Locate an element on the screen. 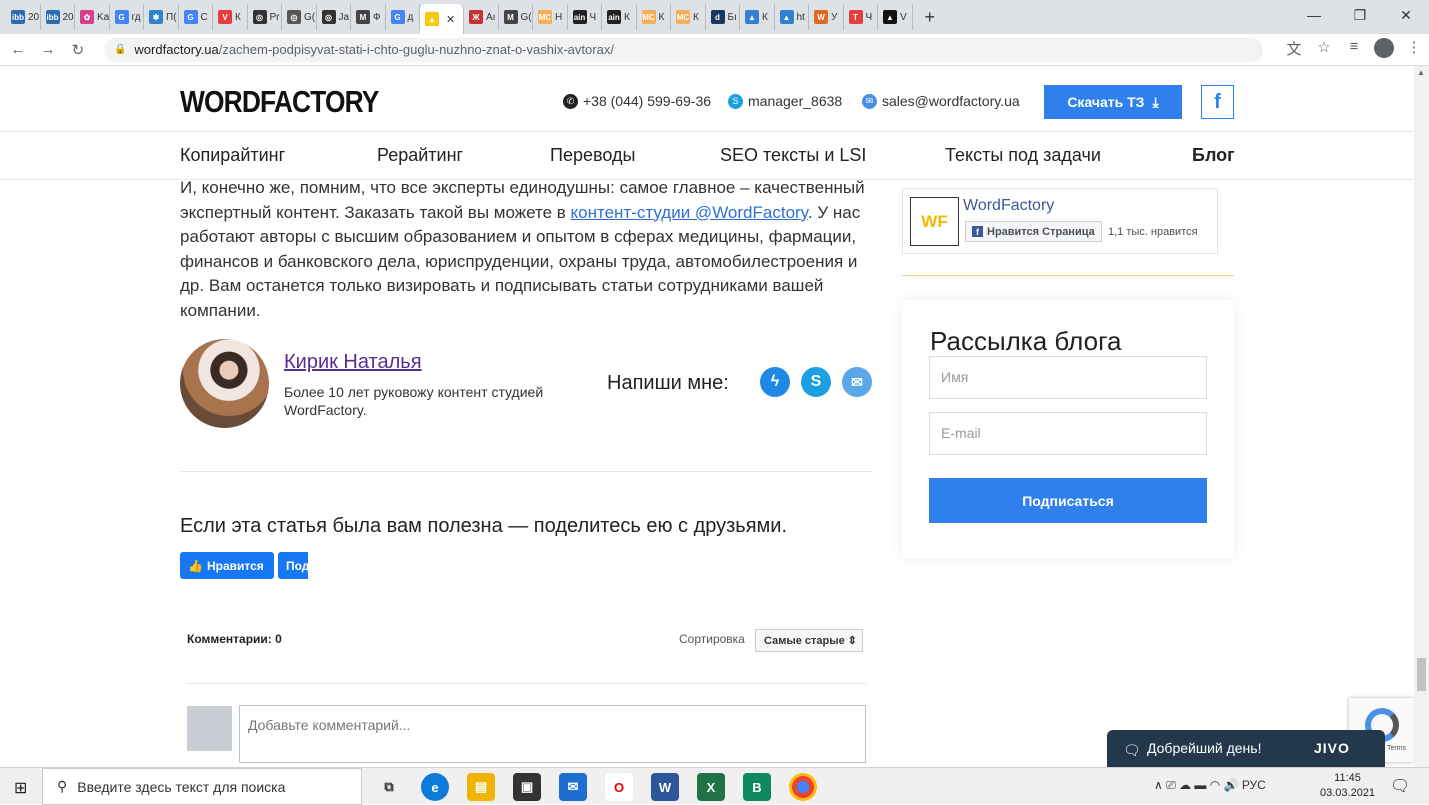 This screenshot has height=805, width=1429. facebook-button: f is located at coordinates (1217, 102).